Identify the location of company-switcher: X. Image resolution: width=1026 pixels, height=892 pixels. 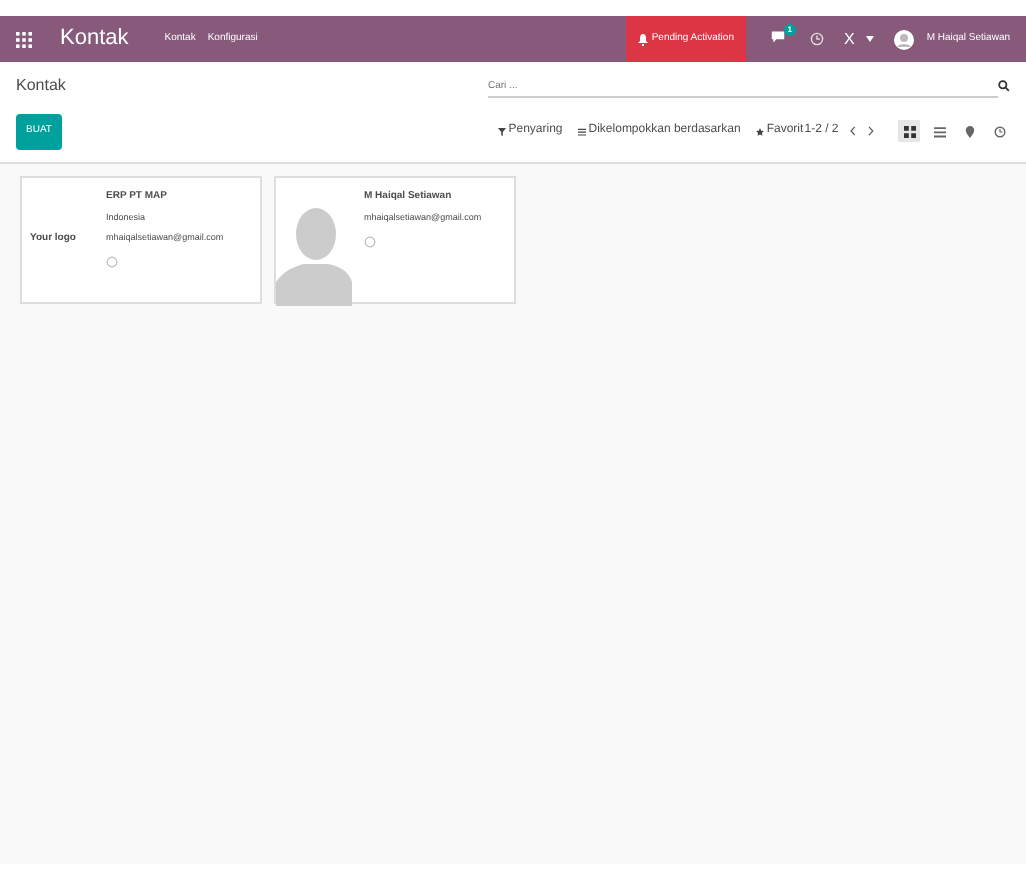
(849, 39).